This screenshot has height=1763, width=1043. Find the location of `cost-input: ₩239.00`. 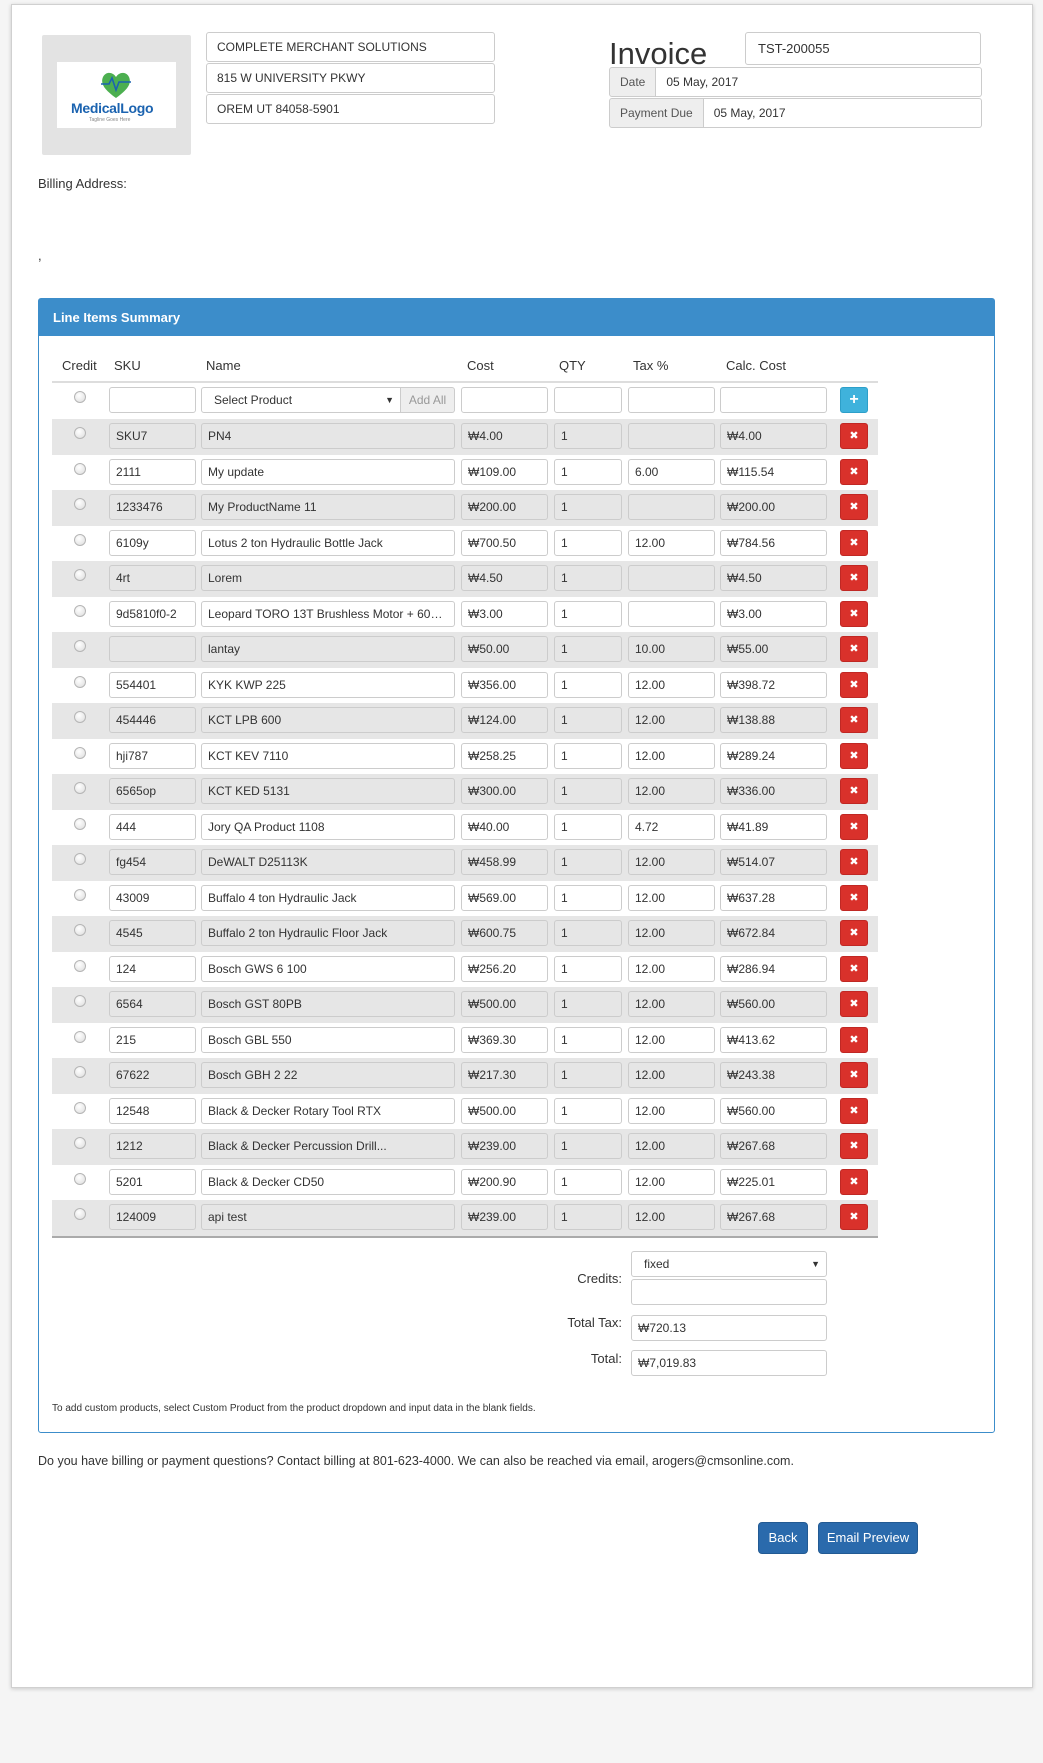

cost-input: ₩239.00 is located at coordinates (504, 1217).